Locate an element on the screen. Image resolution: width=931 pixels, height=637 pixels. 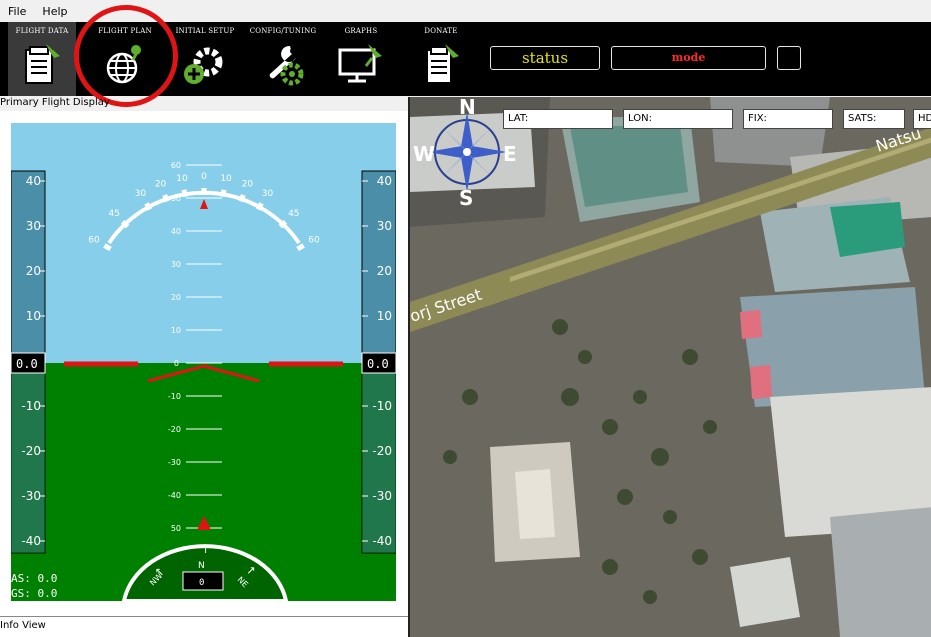
flight-data-button: FLIGHT DATA is located at coordinates (42, 59).